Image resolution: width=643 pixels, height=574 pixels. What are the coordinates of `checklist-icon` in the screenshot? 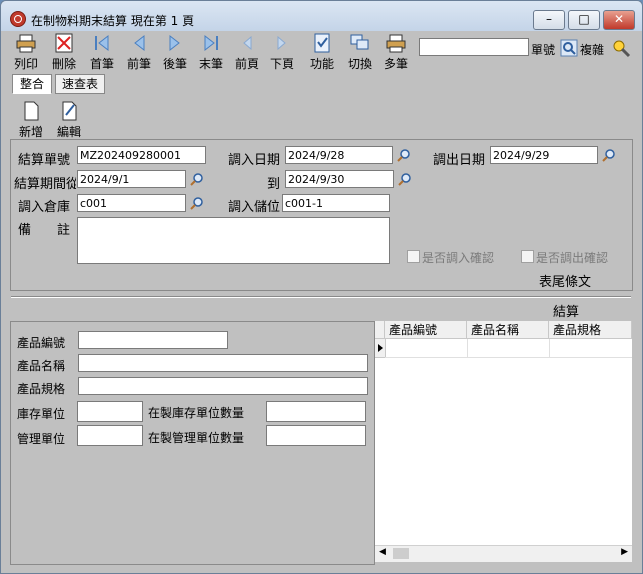 It's located at (322, 43).